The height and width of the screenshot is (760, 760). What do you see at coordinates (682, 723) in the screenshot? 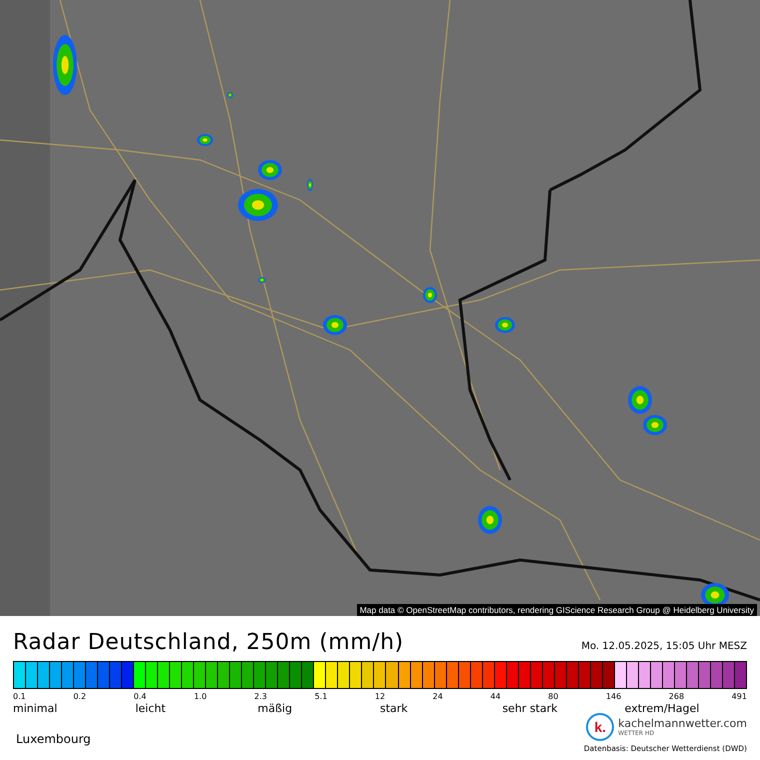
I see `brand-name: kachelmannwetter.com` at bounding box center [682, 723].